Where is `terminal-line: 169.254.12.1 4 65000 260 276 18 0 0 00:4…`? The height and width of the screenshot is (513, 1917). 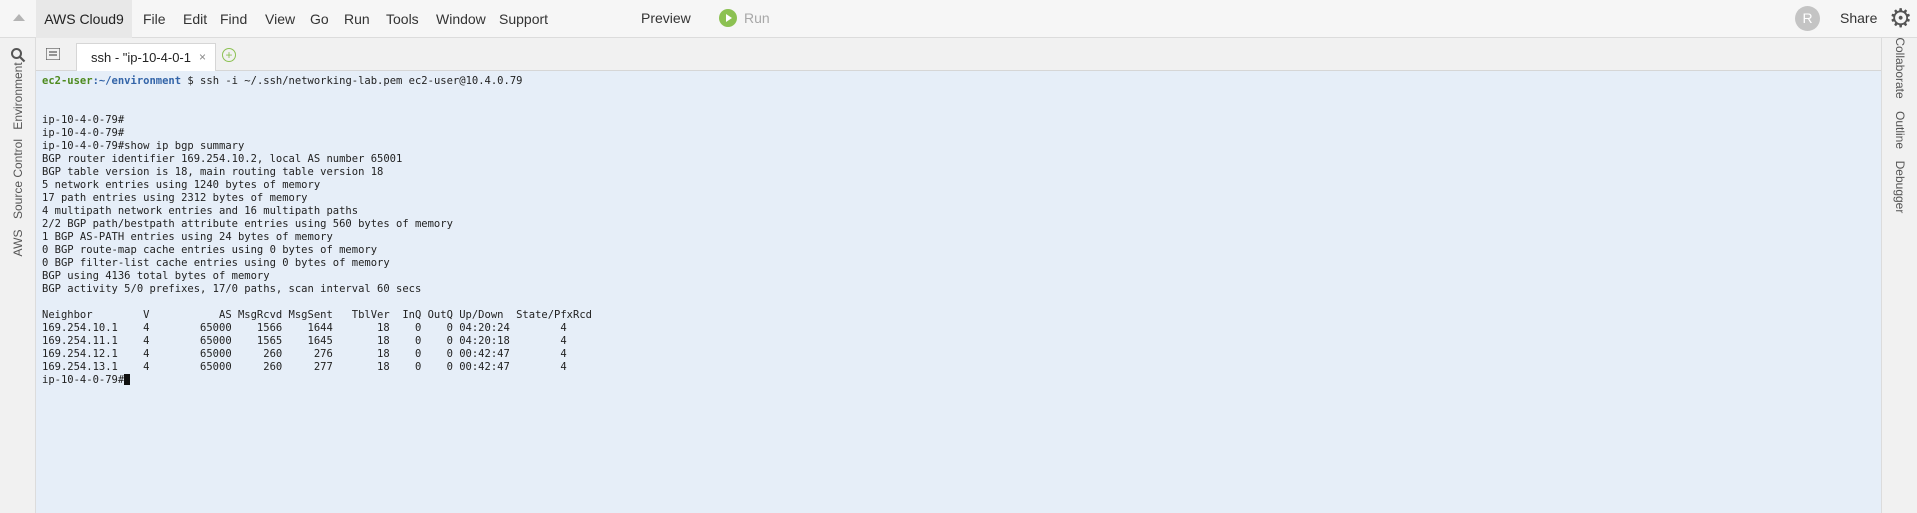
terminal-line: 169.254.12.1 4 65000 260 276 18 0 0 00:4… is located at coordinates (304, 354).